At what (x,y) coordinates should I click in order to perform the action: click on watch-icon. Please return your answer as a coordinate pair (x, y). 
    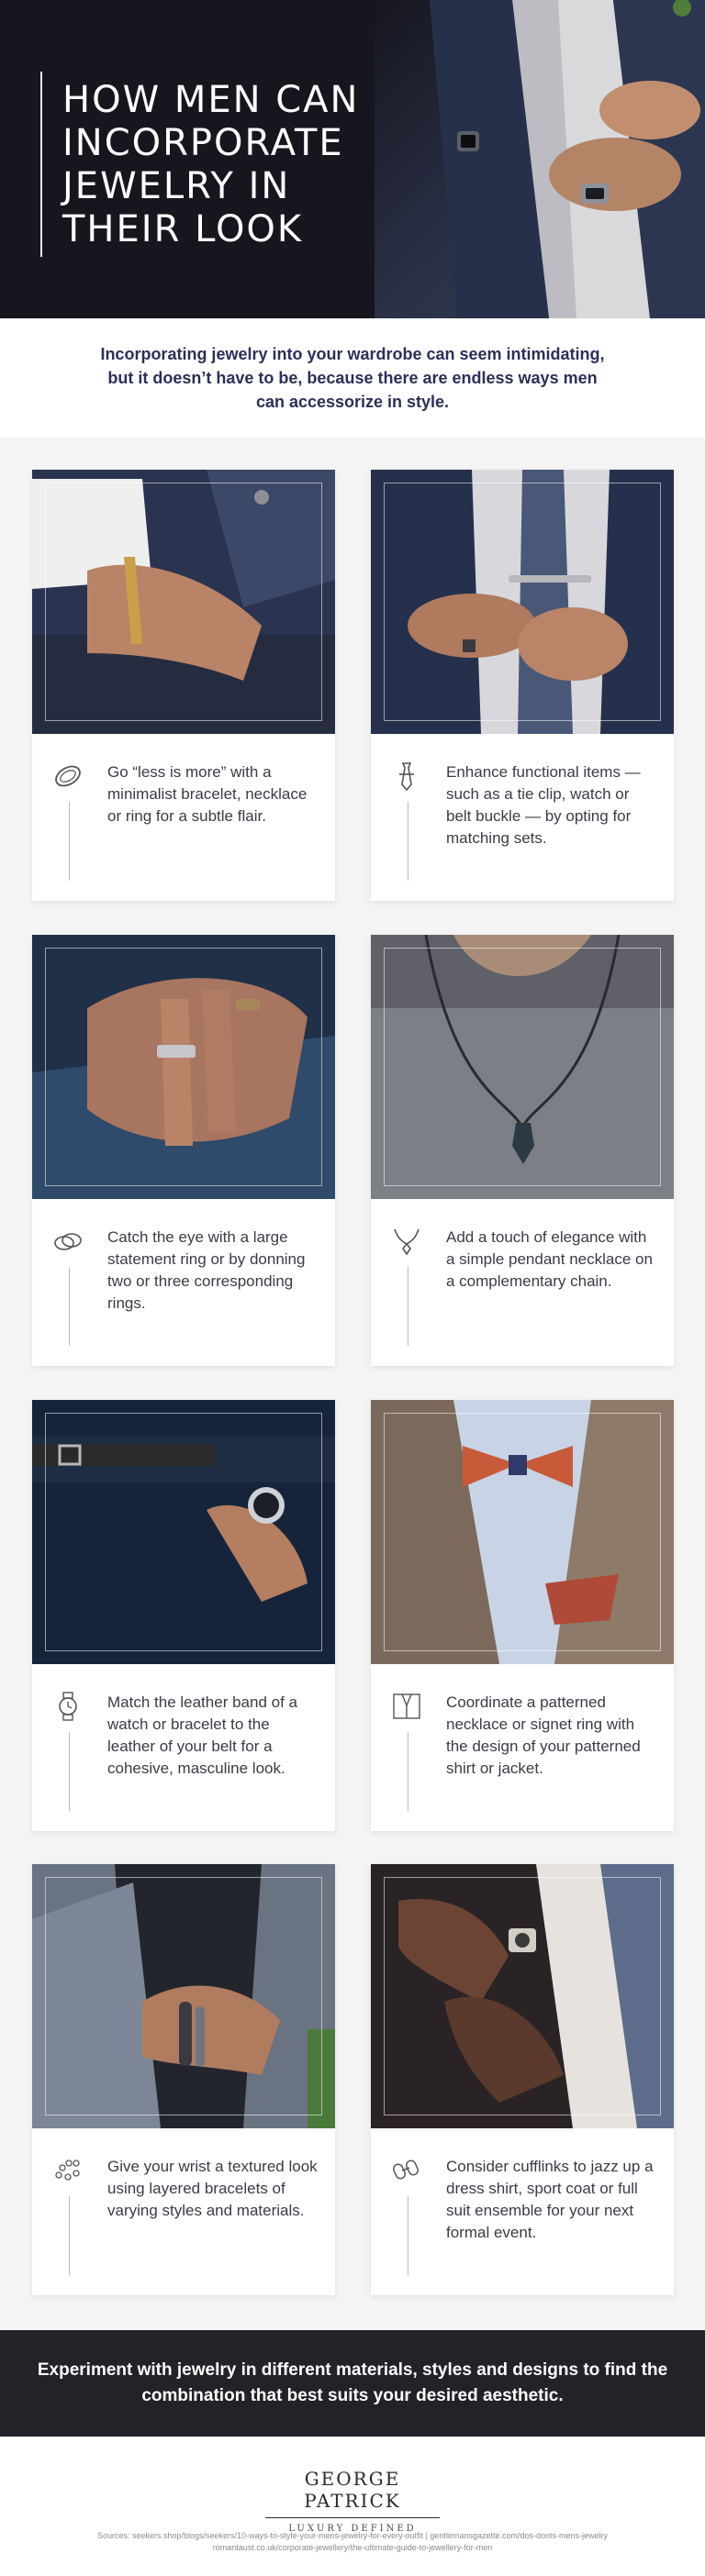
    Looking at the image, I should click on (68, 1706).